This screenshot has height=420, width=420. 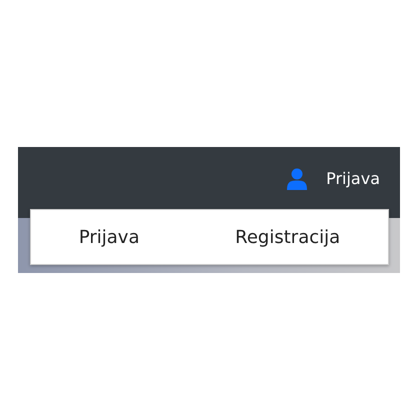 I want to click on dropdown-item: Prijava, so click(x=109, y=237).